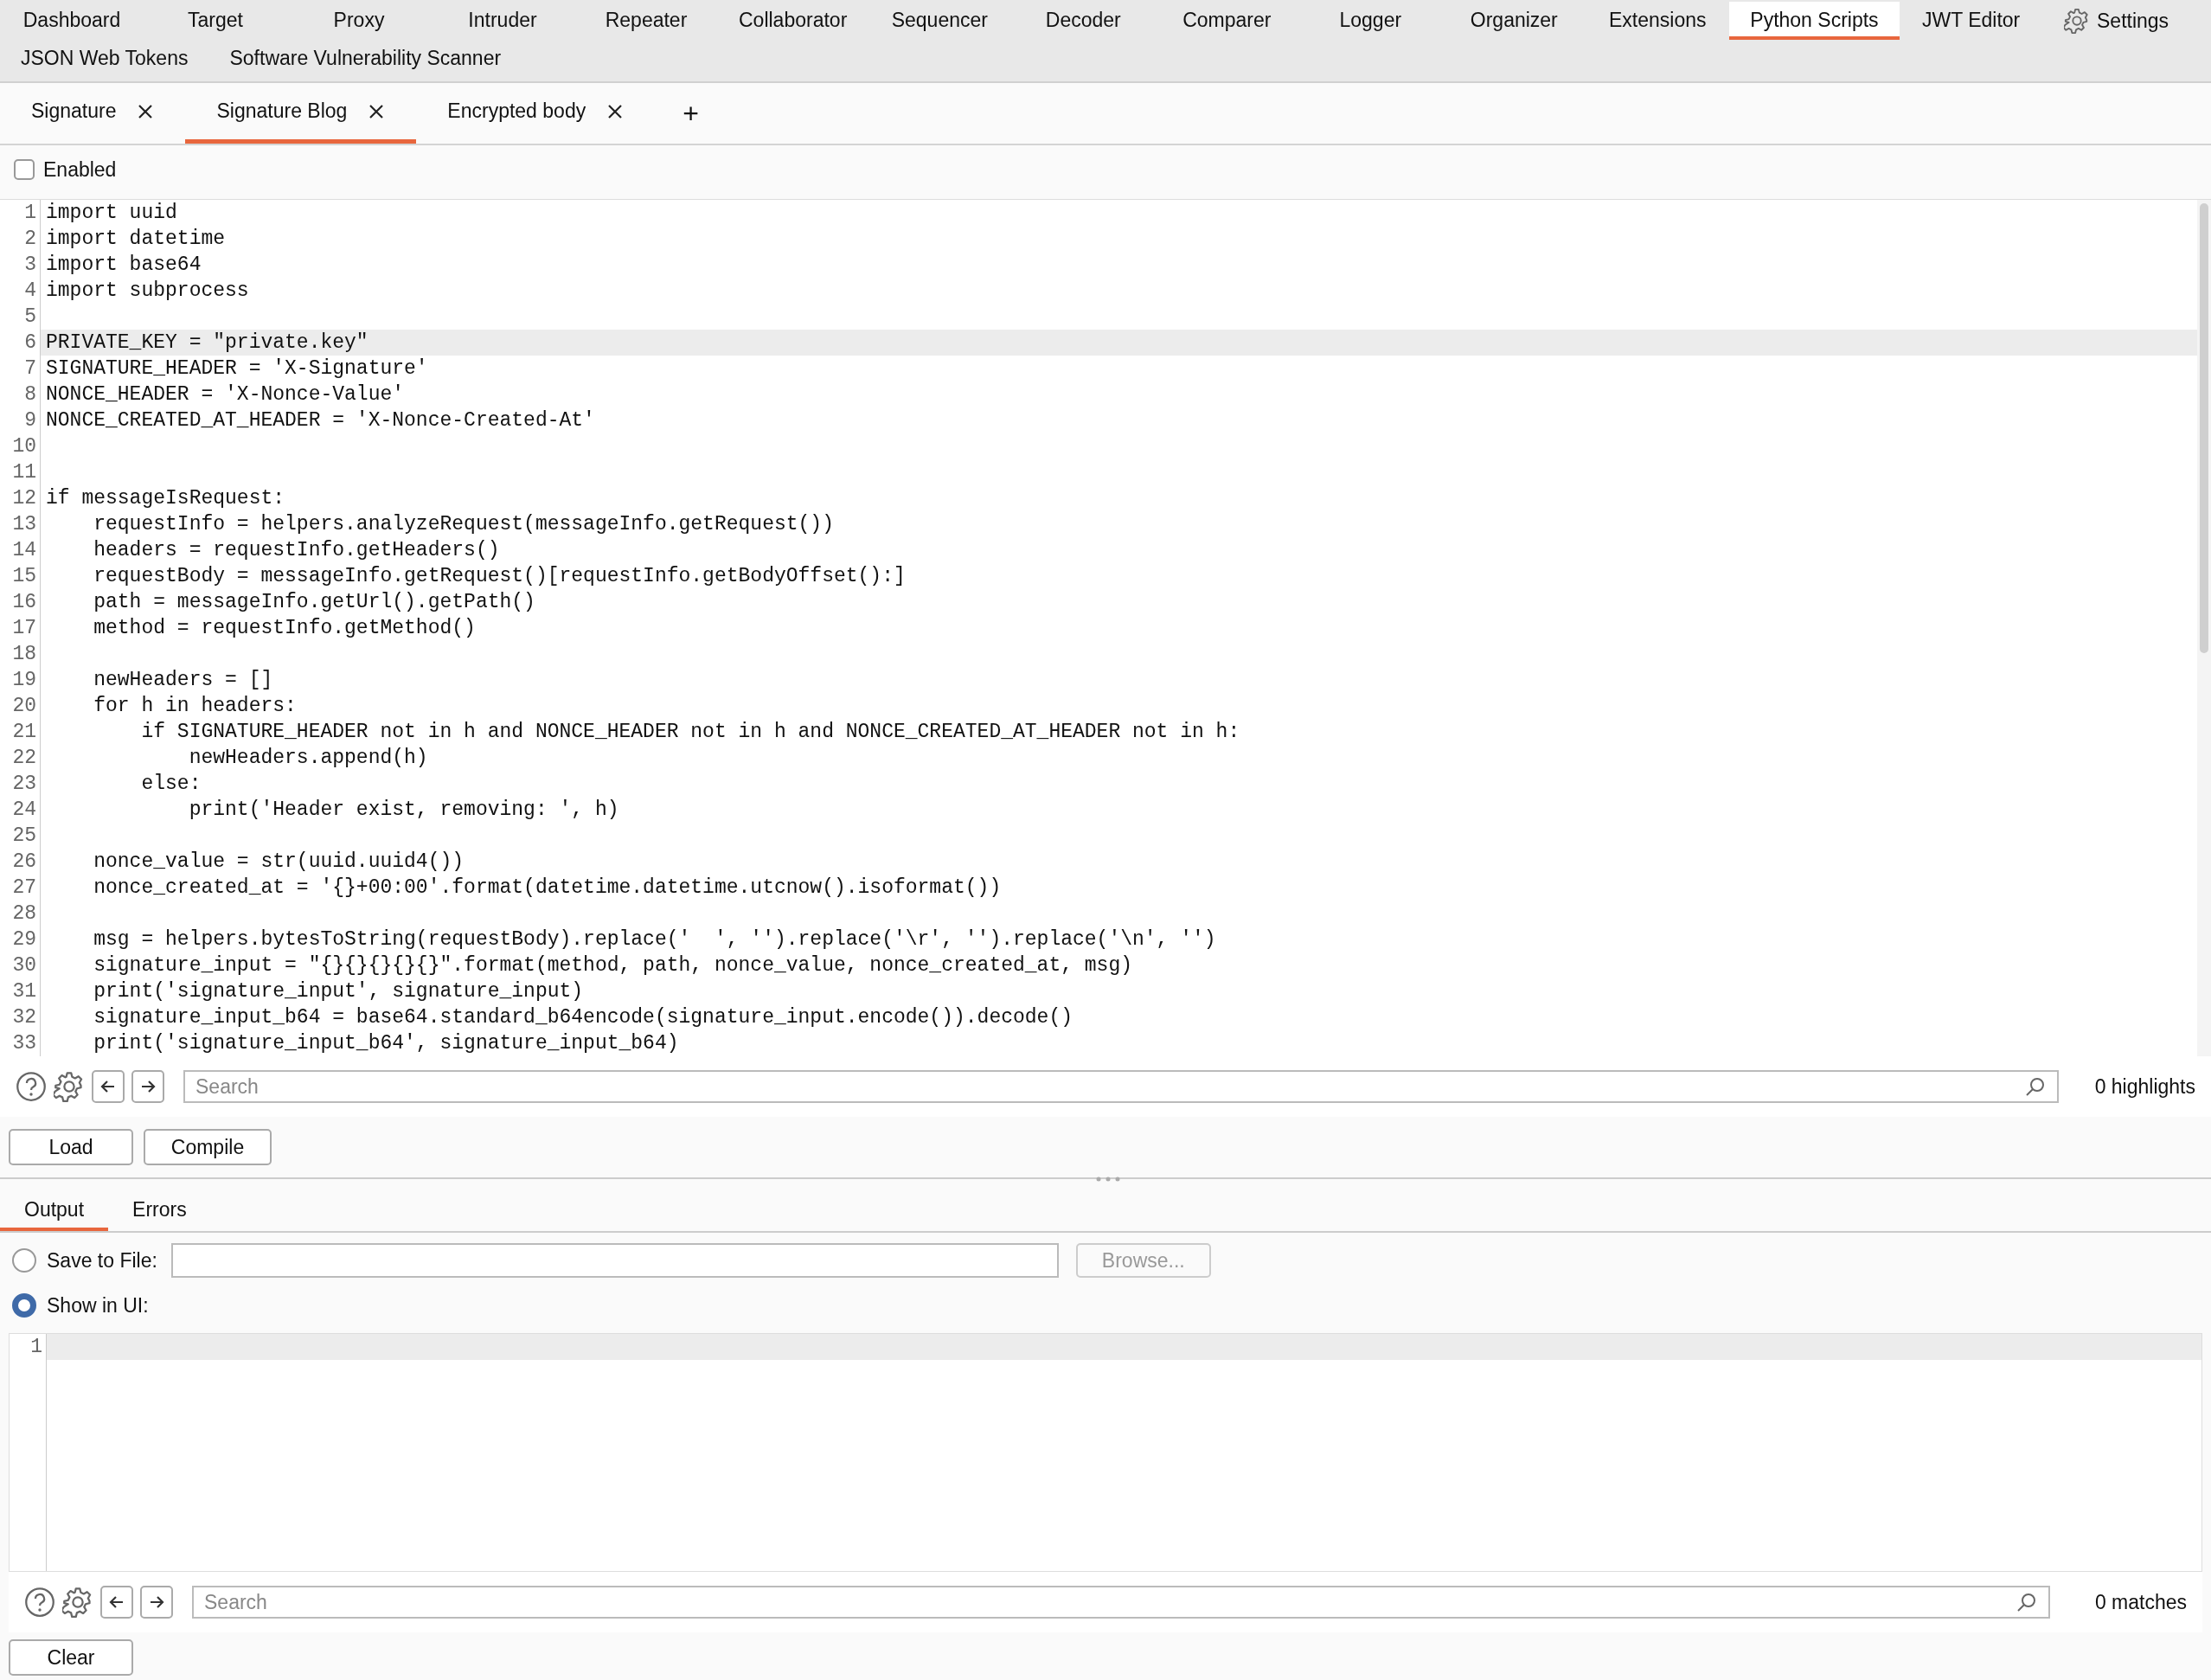  I want to click on line-number: 18, so click(24, 654).